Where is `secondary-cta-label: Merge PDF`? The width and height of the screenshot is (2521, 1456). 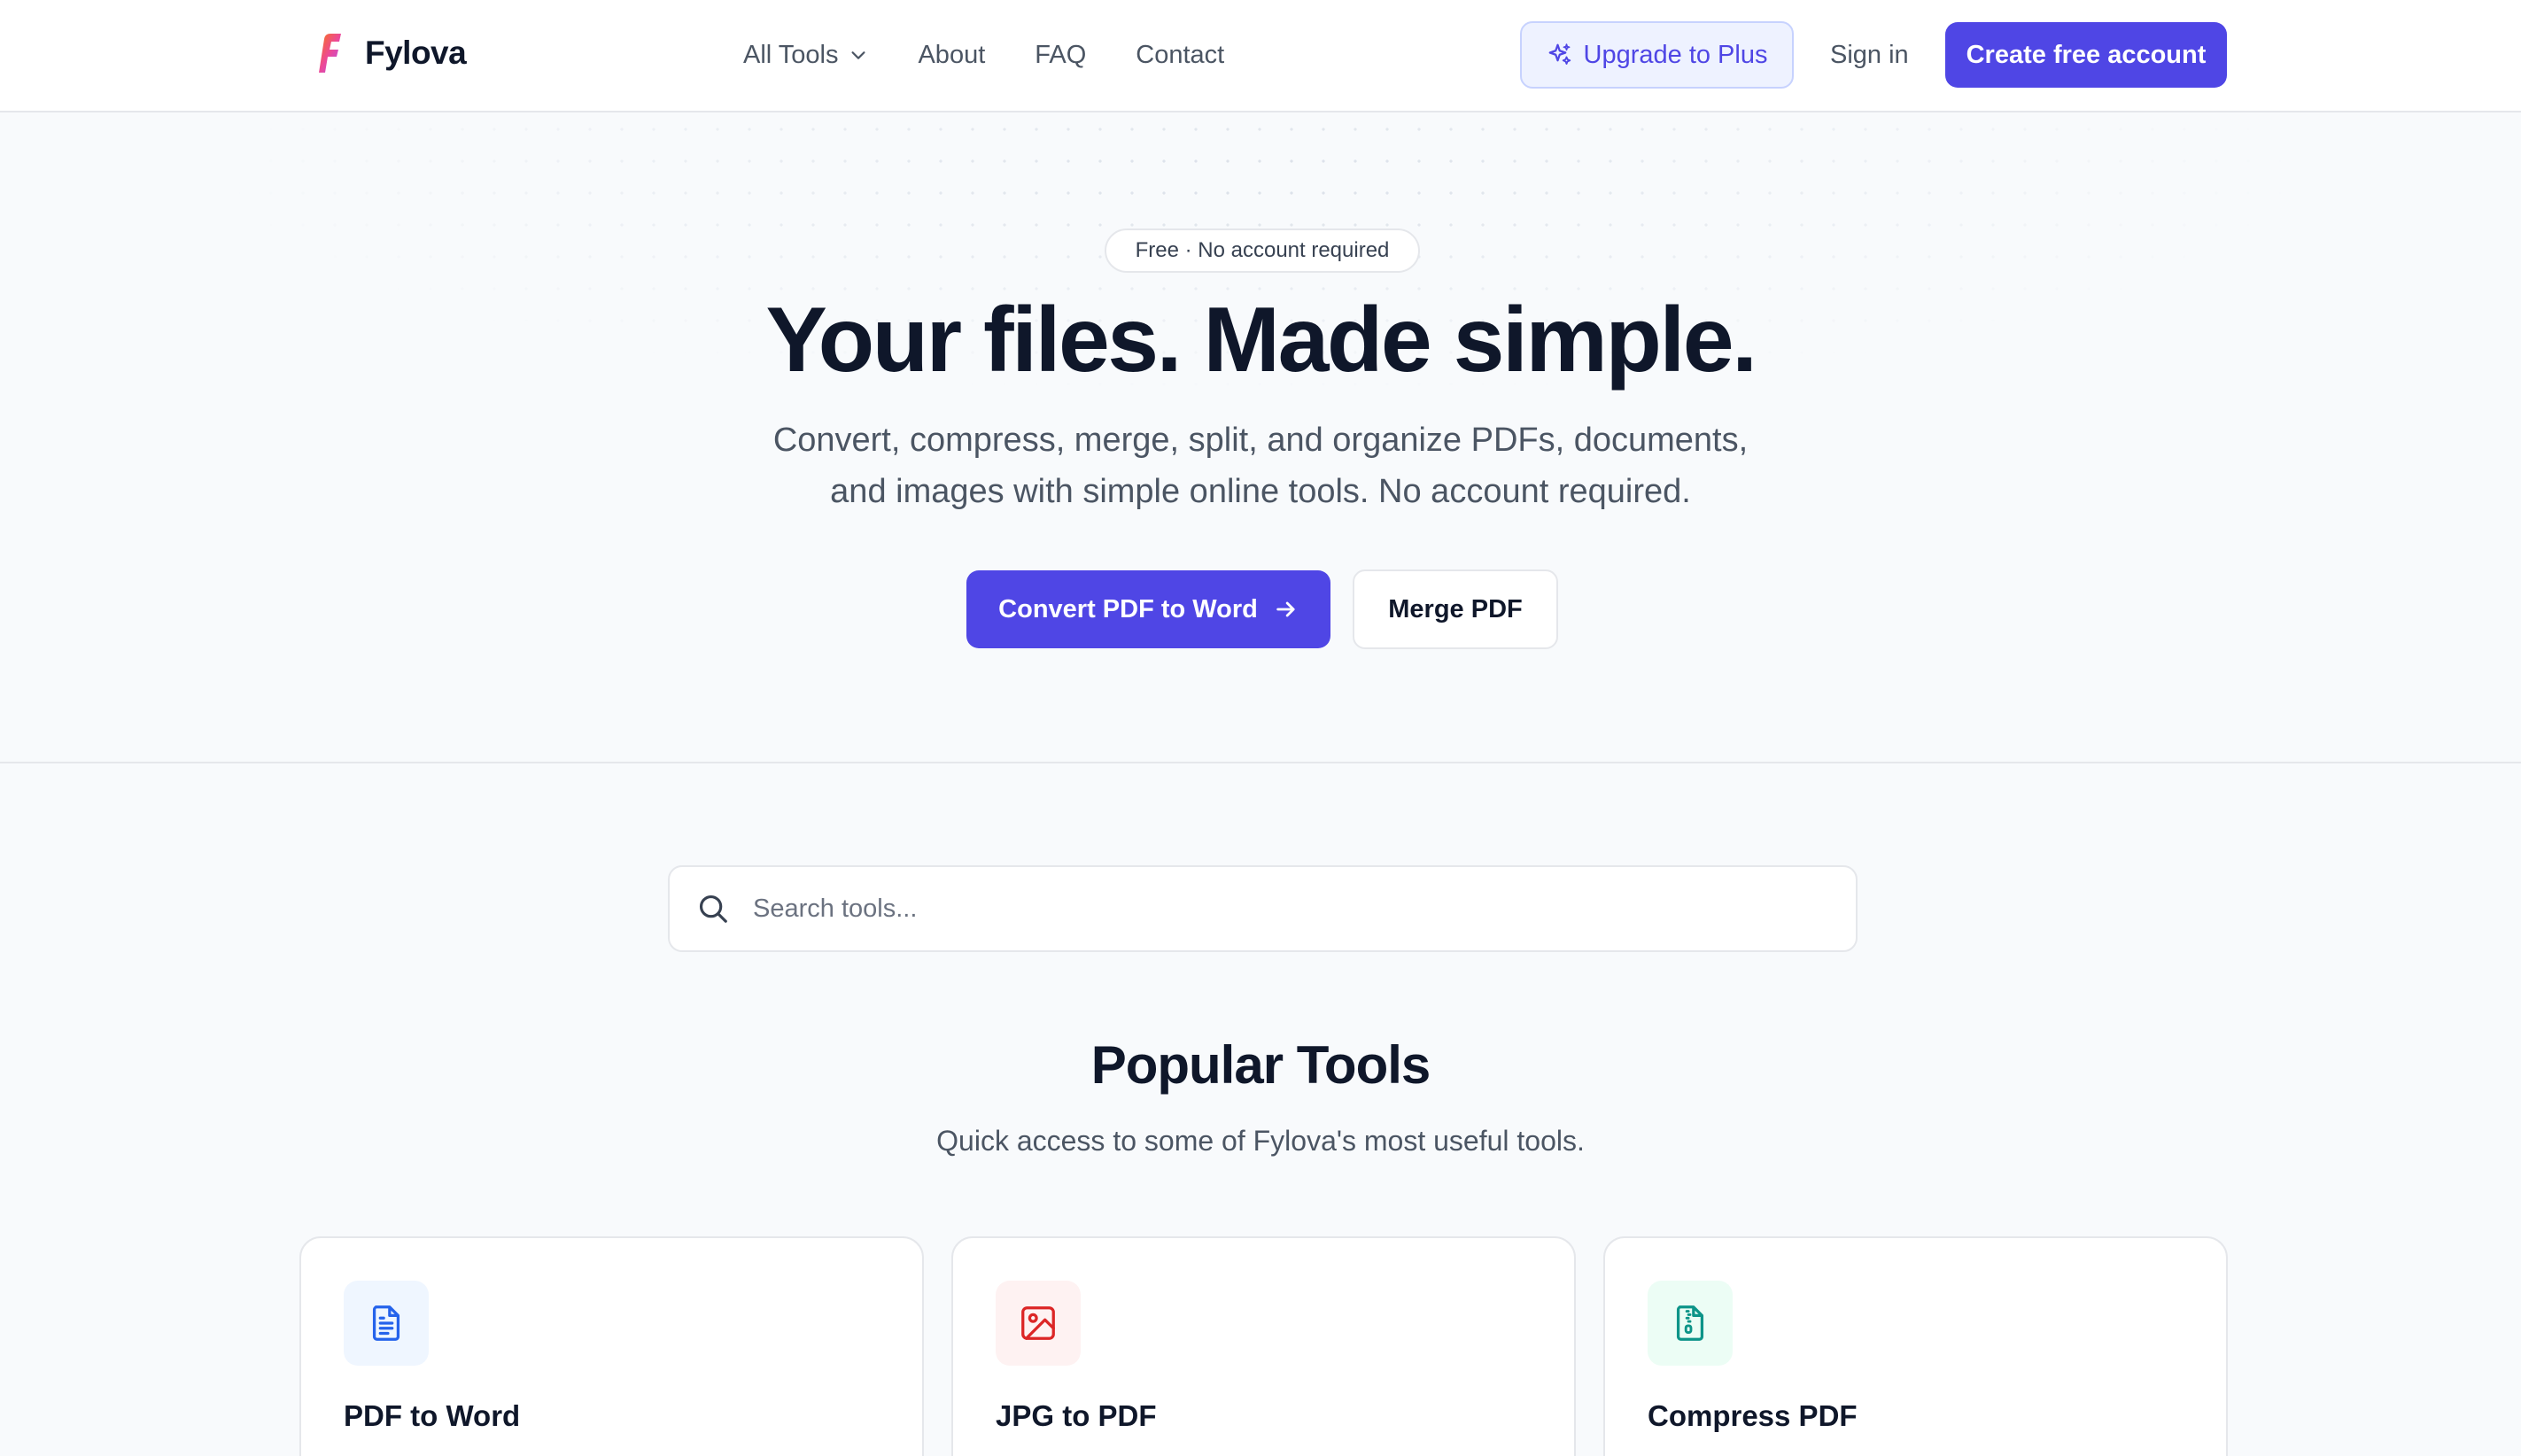 secondary-cta-label: Merge PDF is located at coordinates (1455, 608).